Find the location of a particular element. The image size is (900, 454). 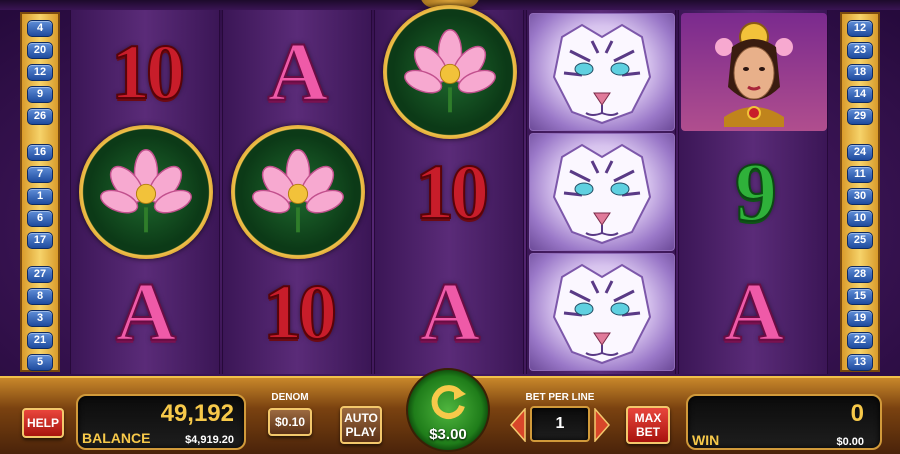

auto-play-label-line1: AUTO is located at coordinates (361, 418).